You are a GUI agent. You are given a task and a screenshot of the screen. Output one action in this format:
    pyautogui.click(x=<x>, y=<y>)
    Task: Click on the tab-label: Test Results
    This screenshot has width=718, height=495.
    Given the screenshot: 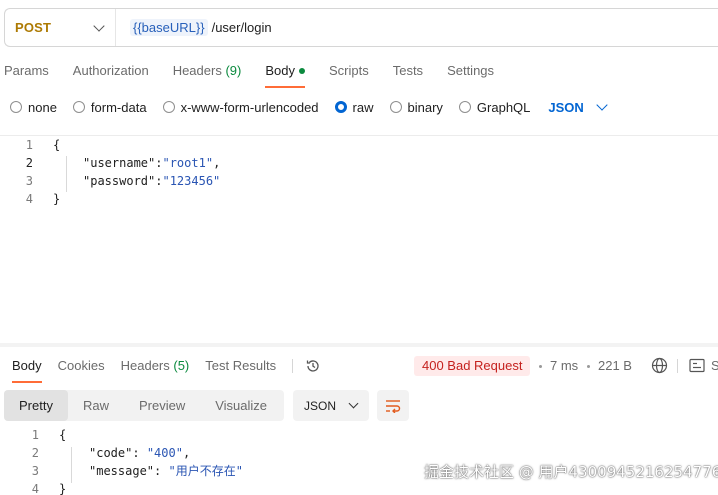 What is the action you would take?
    pyautogui.click(x=241, y=365)
    